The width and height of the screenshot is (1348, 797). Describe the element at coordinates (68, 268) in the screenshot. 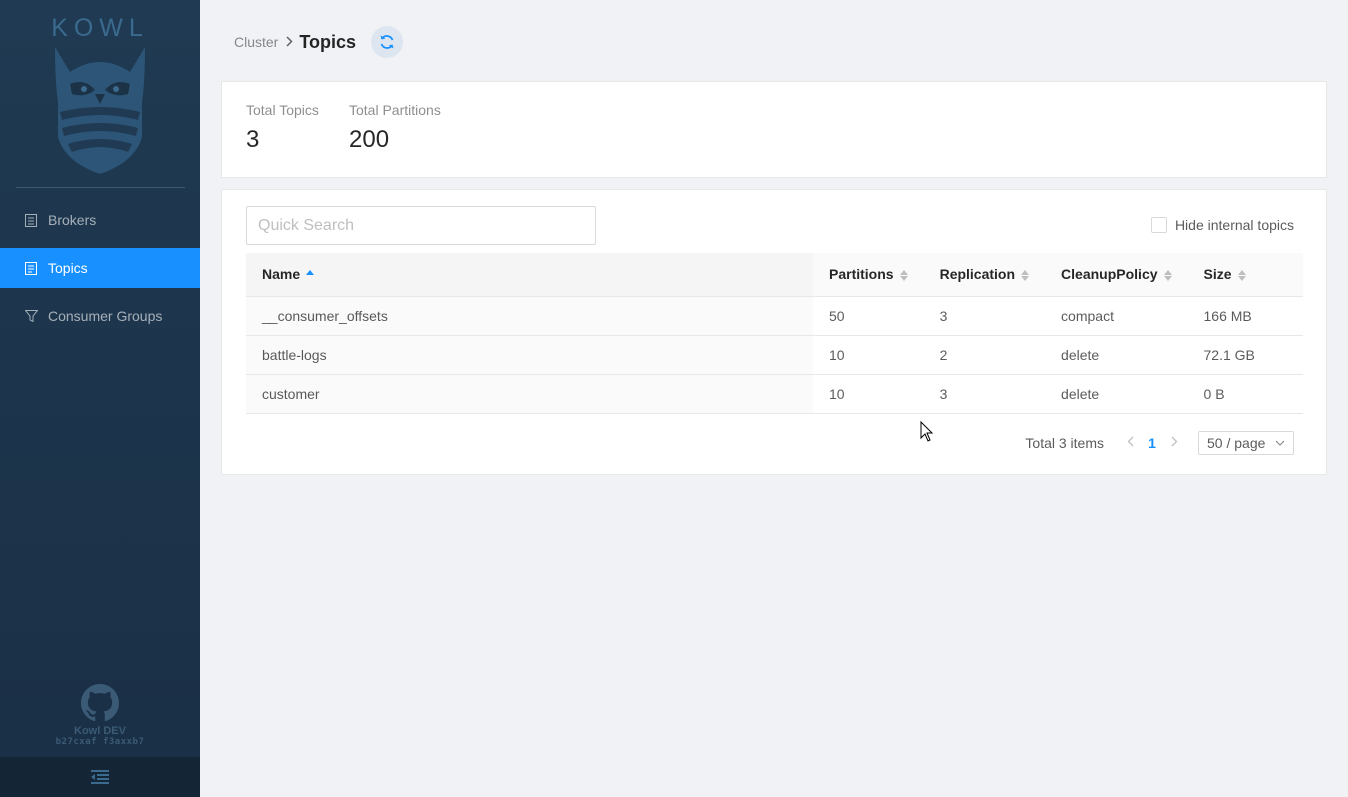

I see `sidebar-item-label: Topics` at that location.